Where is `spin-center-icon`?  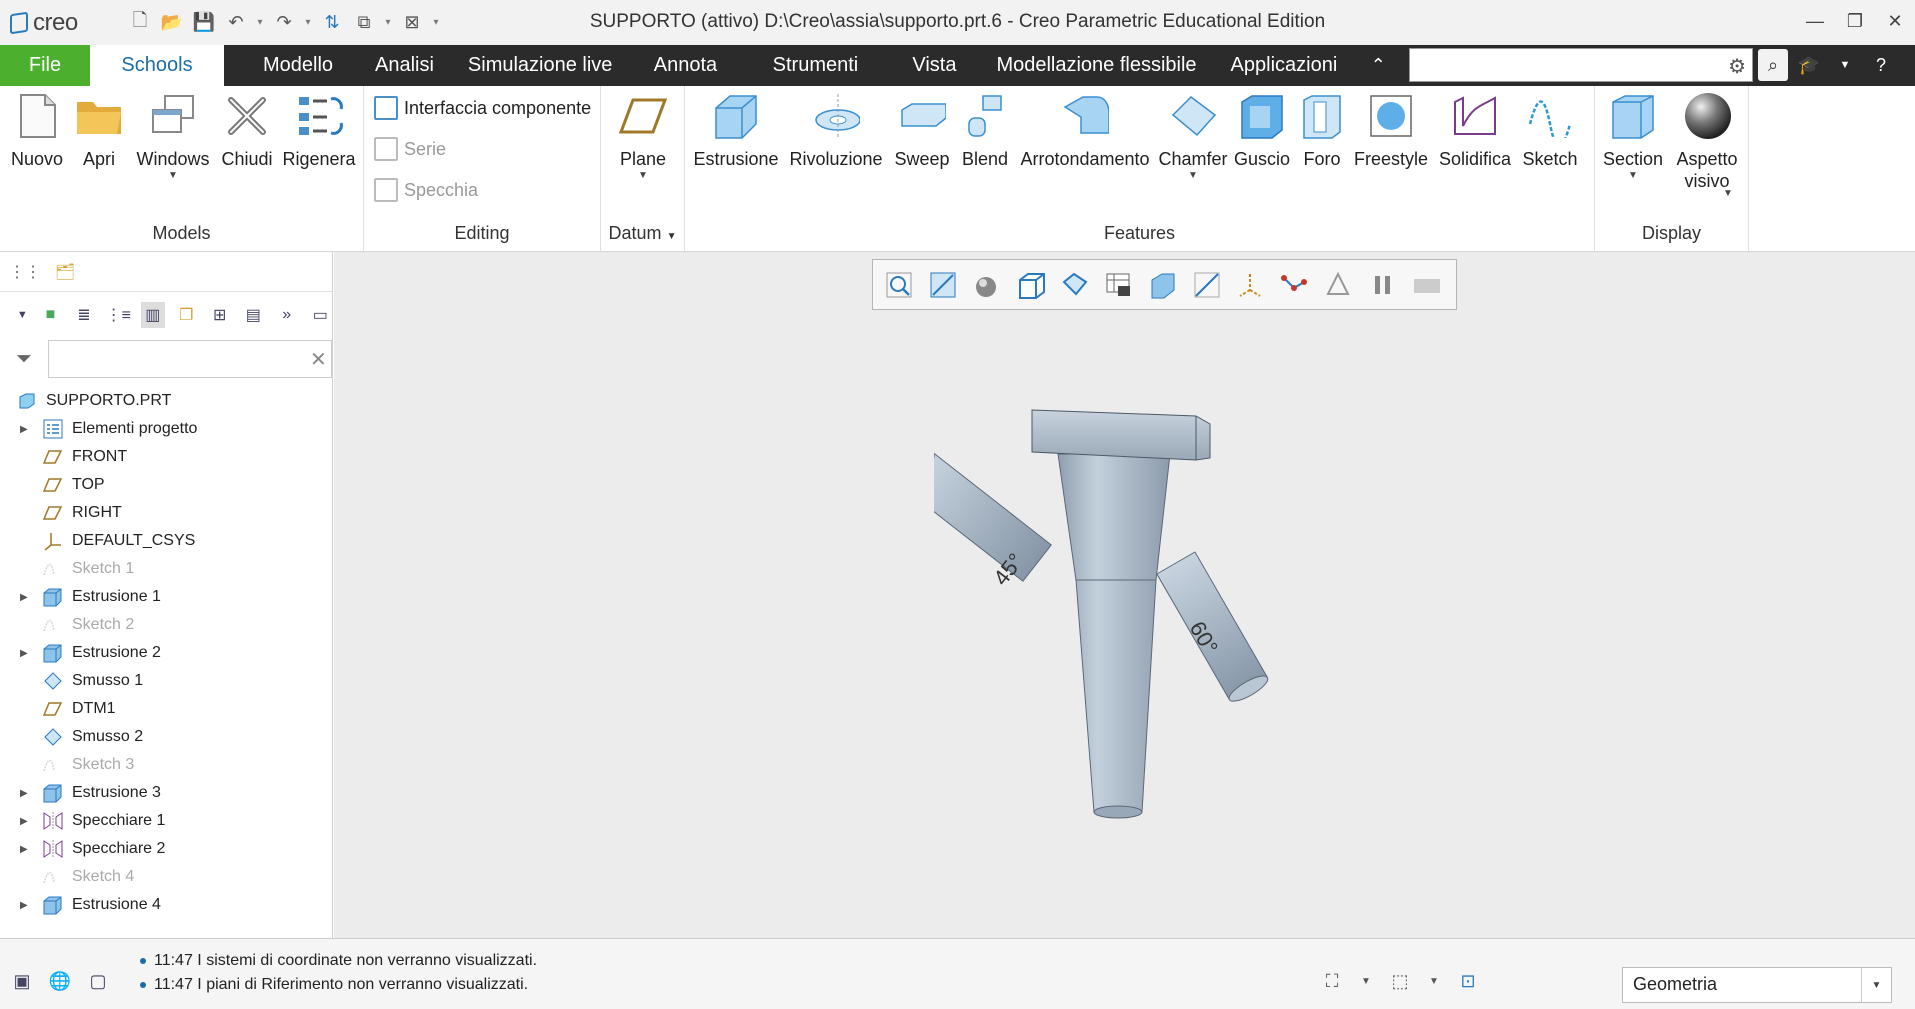 spin-center-icon is located at coordinates (1427, 285).